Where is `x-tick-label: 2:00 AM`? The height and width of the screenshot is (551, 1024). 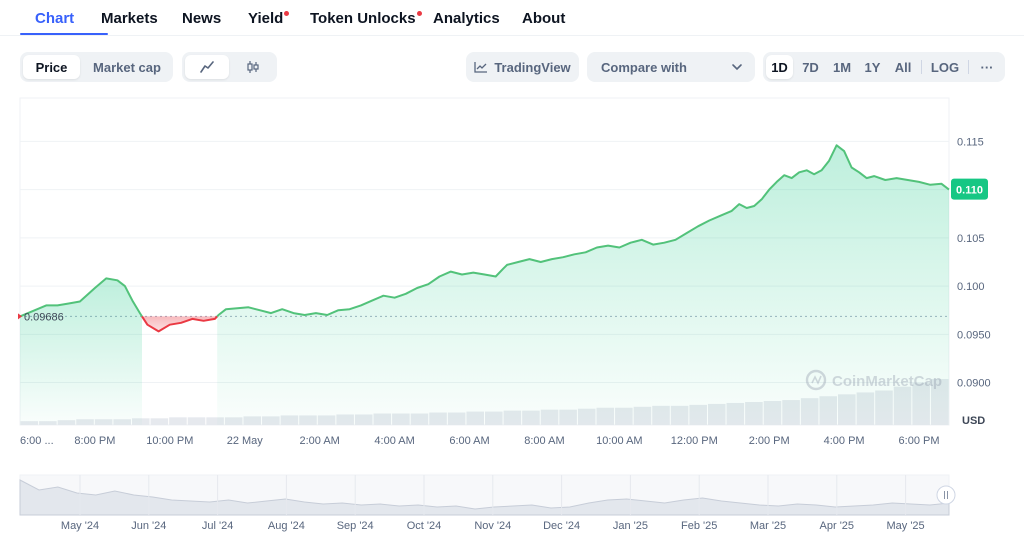
x-tick-label: 2:00 AM is located at coordinates (319, 441).